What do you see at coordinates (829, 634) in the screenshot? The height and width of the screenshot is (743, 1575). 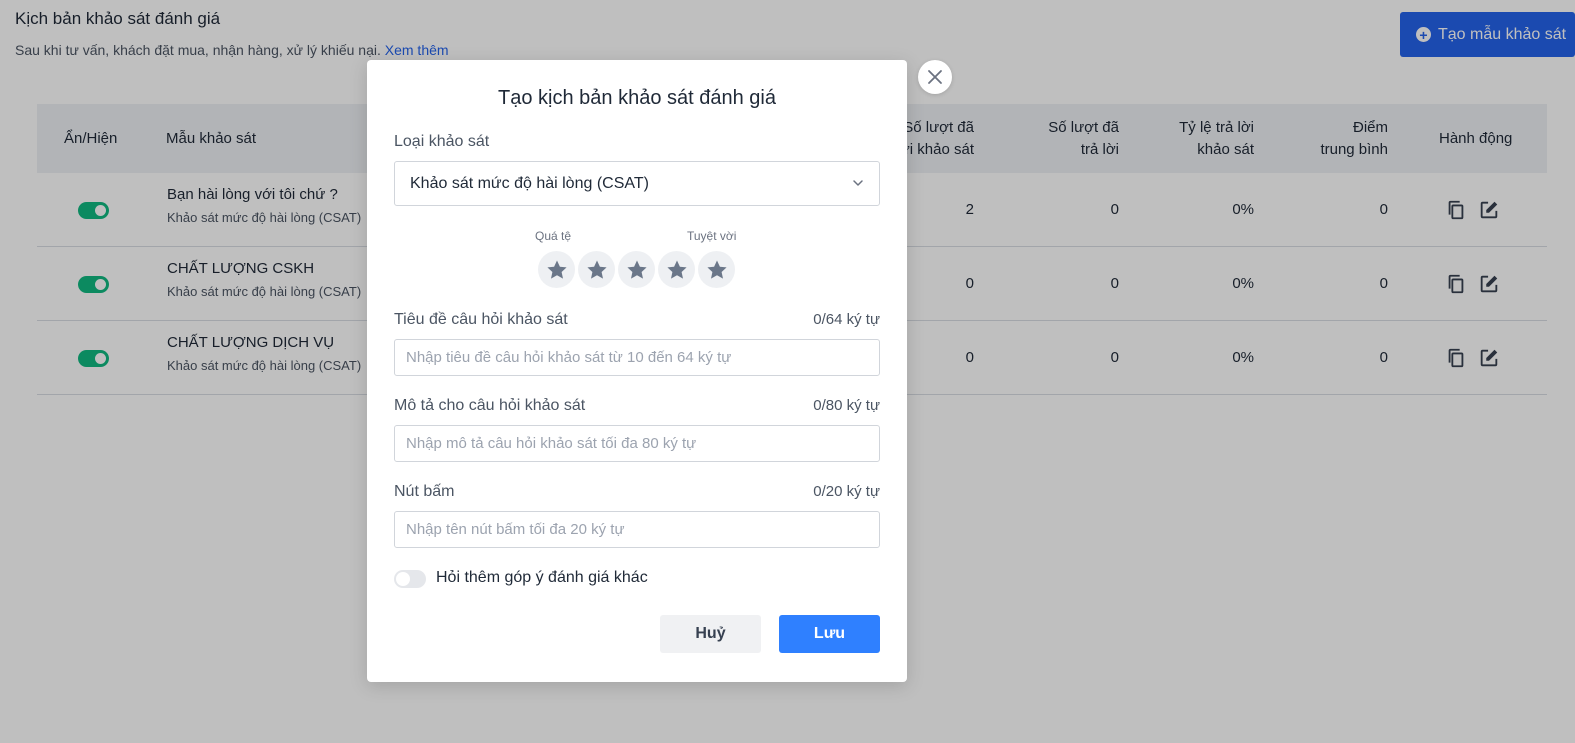 I see `save-button: Lưu` at bounding box center [829, 634].